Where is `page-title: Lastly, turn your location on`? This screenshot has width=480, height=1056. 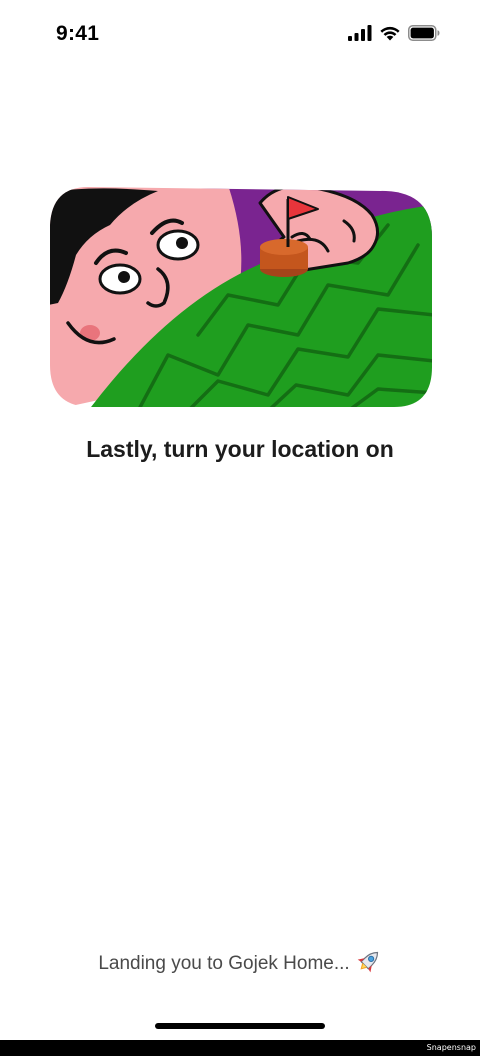
page-title: Lastly, turn your location on is located at coordinates (240, 449).